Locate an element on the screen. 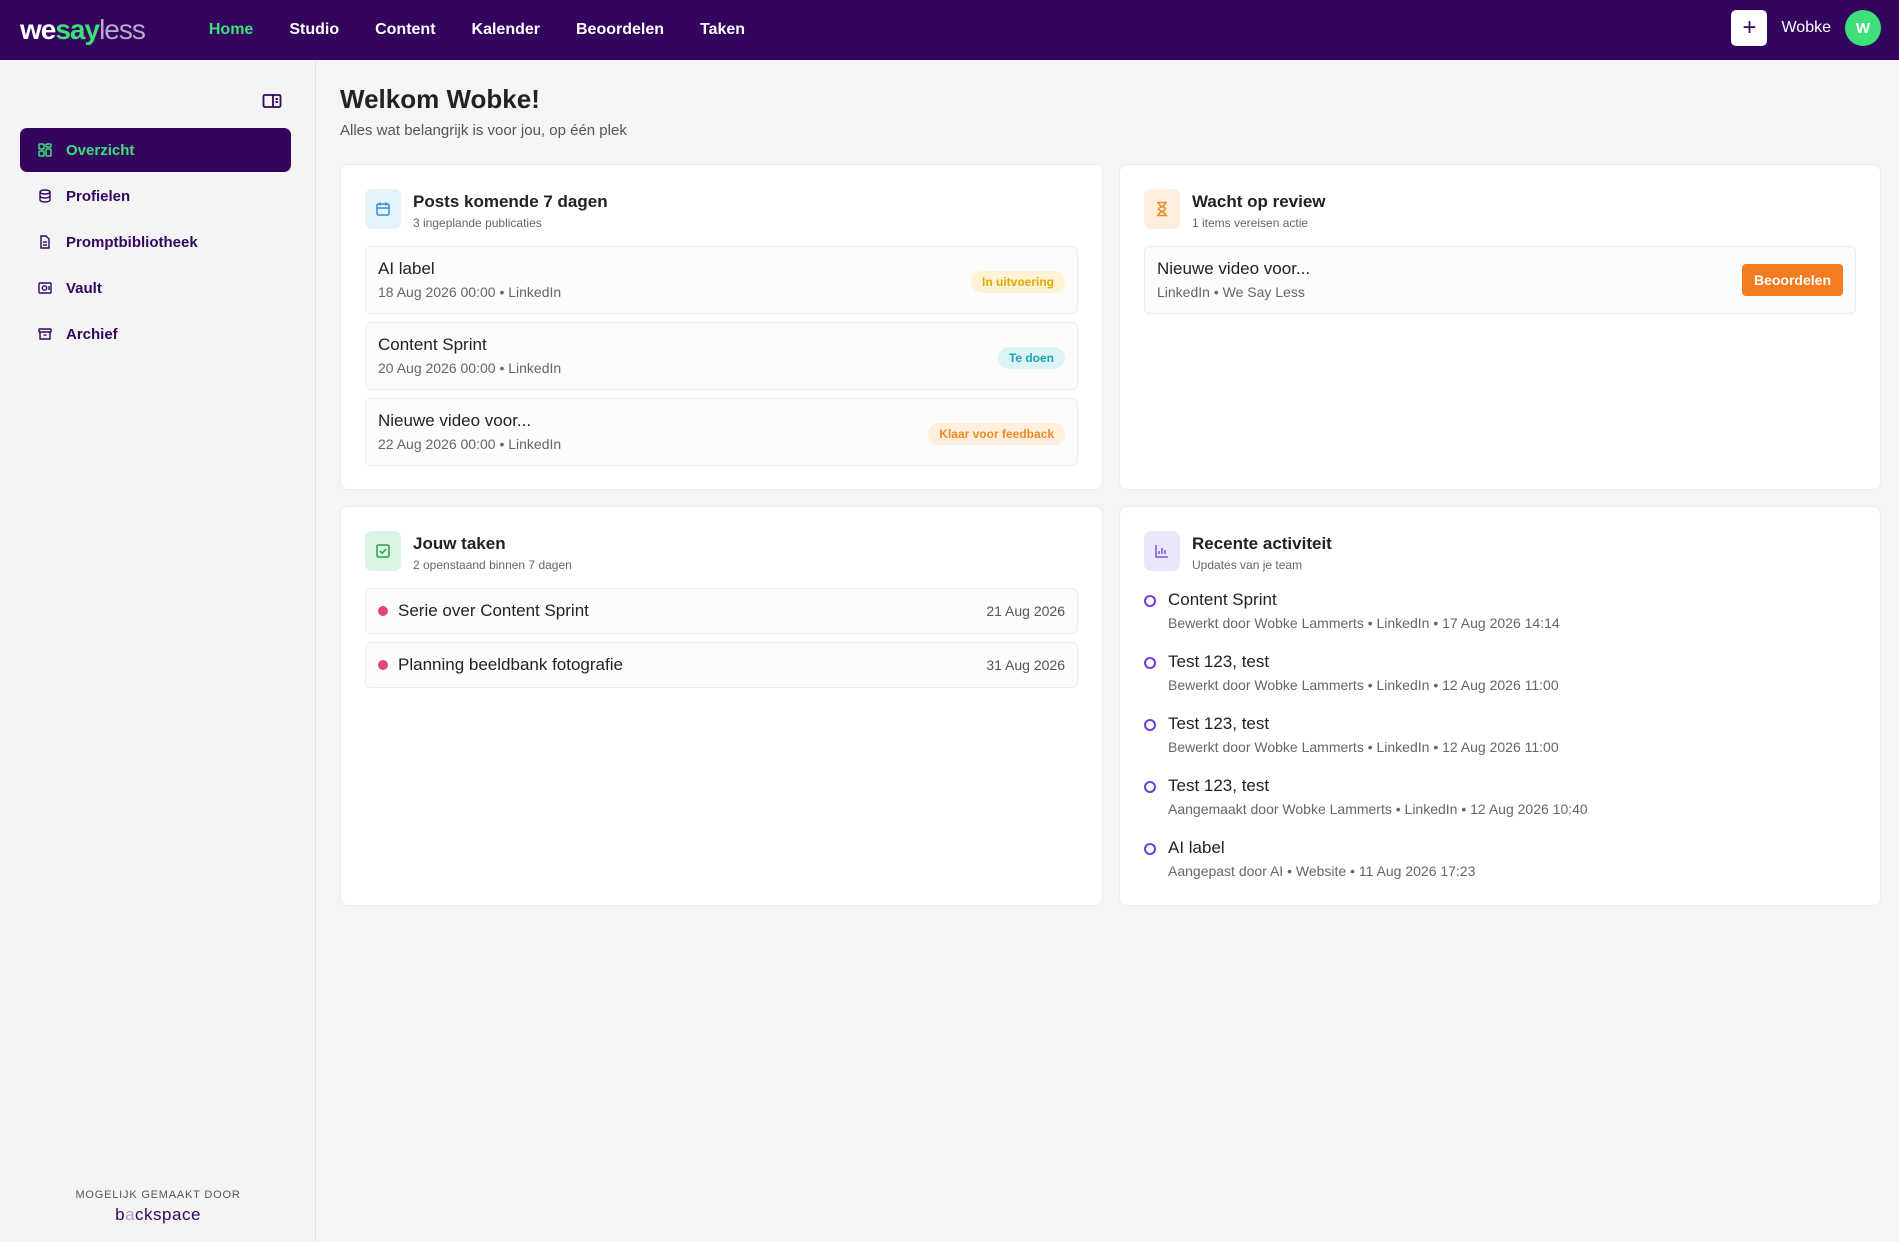 The width and height of the screenshot is (1899, 1242). sidebar-footer: MOGELIJK GEMAAKT DOOR backspace is located at coordinates (158, 1207).